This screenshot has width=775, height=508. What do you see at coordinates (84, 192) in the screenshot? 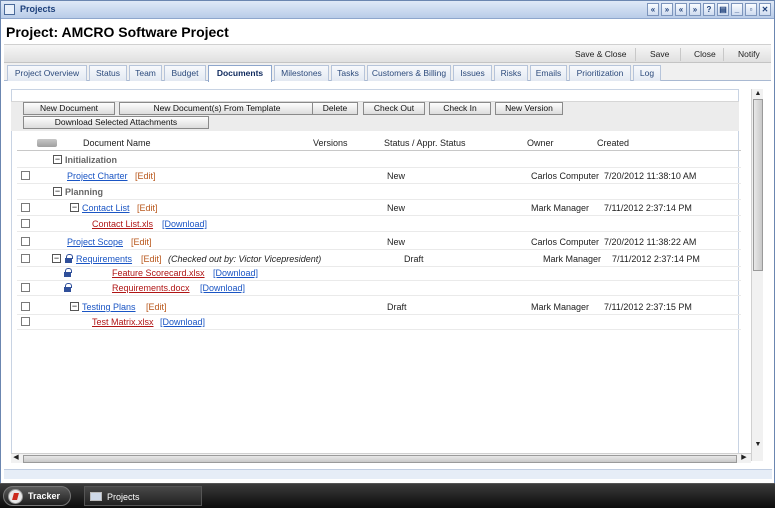
I see `group-label: Planning` at bounding box center [84, 192].